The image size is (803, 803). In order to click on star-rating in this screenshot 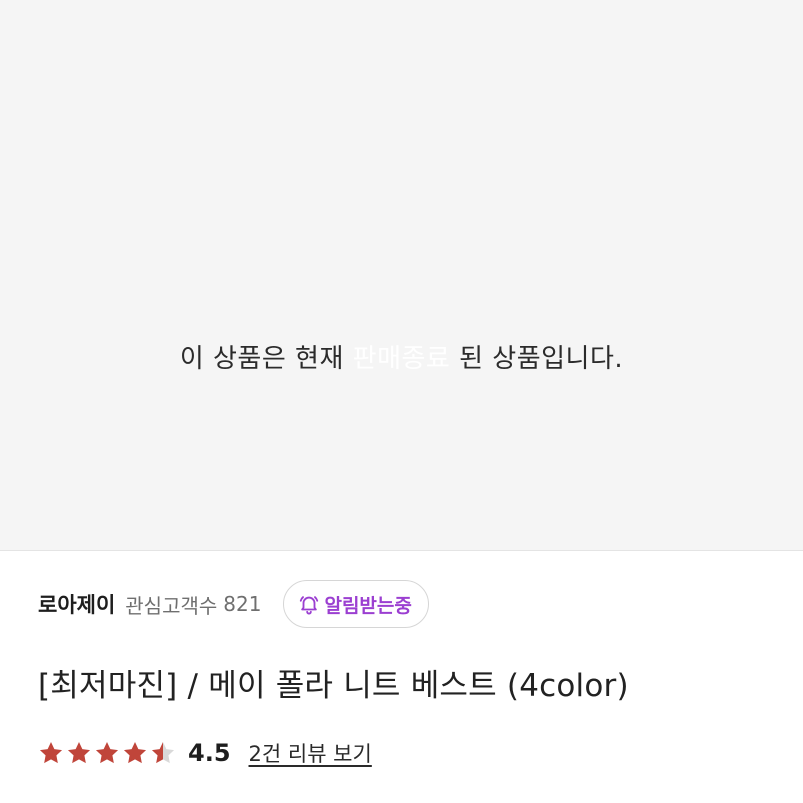, I will do `click(108, 753)`.